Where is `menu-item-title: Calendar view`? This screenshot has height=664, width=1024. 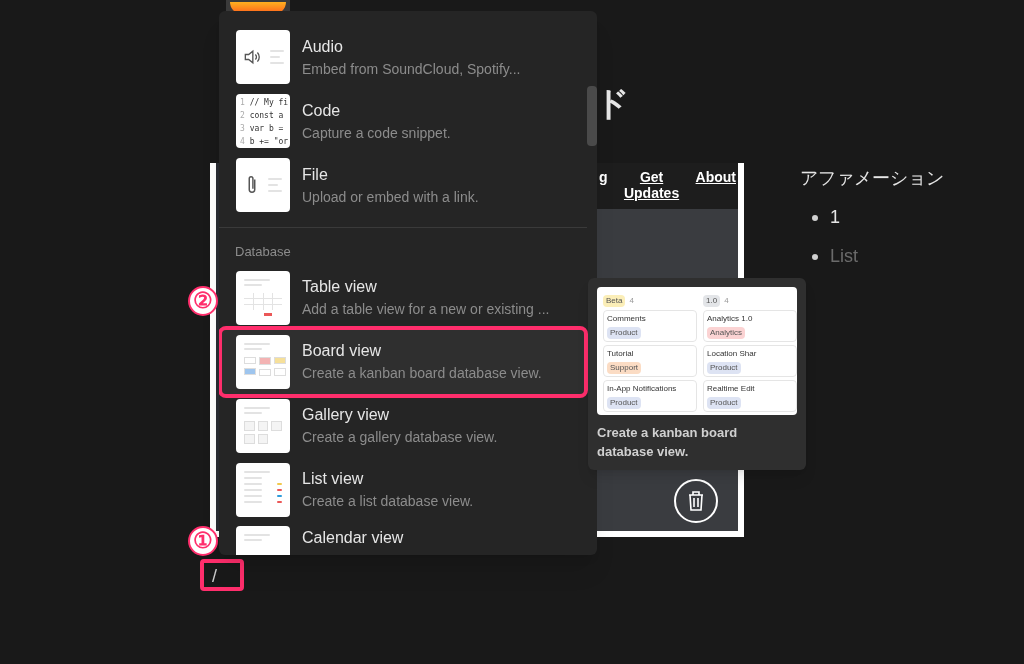
menu-item-title: Calendar view is located at coordinates (353, 537).